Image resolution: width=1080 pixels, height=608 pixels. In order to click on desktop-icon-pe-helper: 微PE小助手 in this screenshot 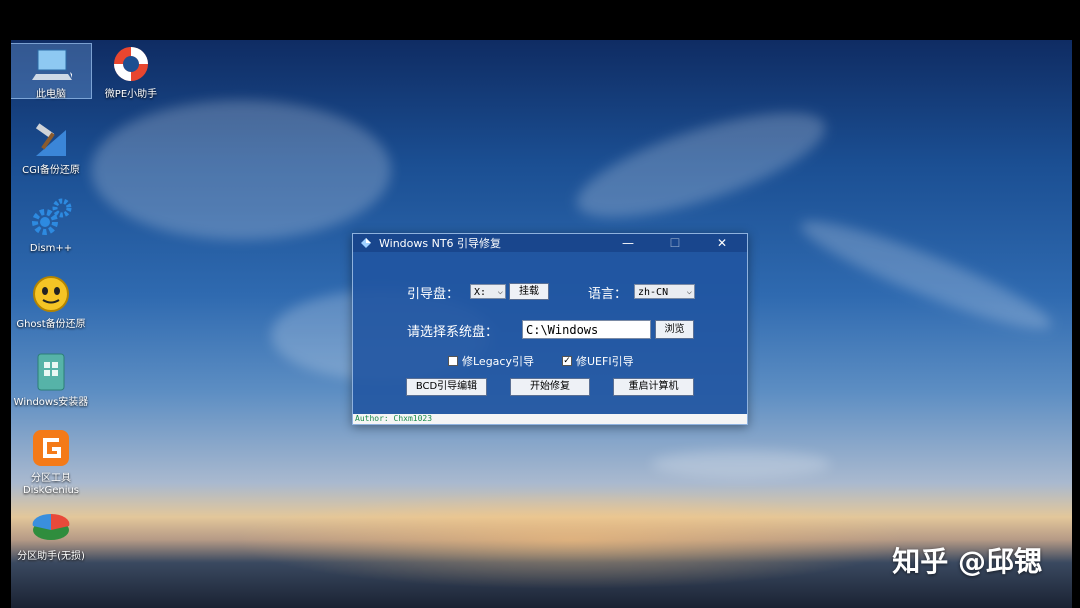, I will do `click(131, 72)`.